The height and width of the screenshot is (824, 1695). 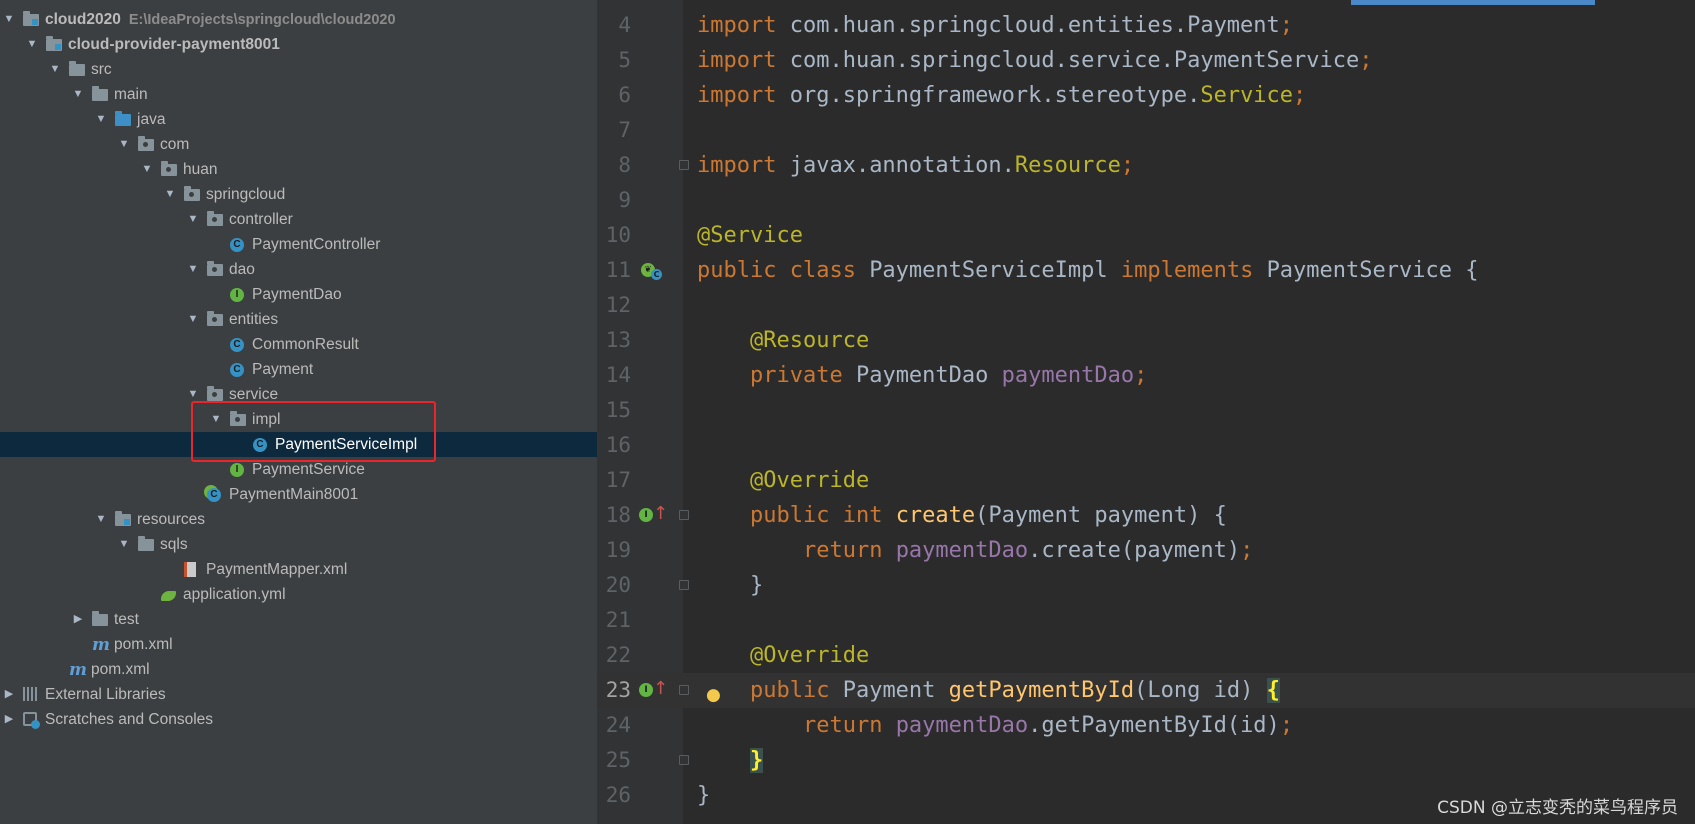 What do you see at coordinates (756, 760) in the screenshot?
I see `code-token: }` at bounding box center [756, 760].